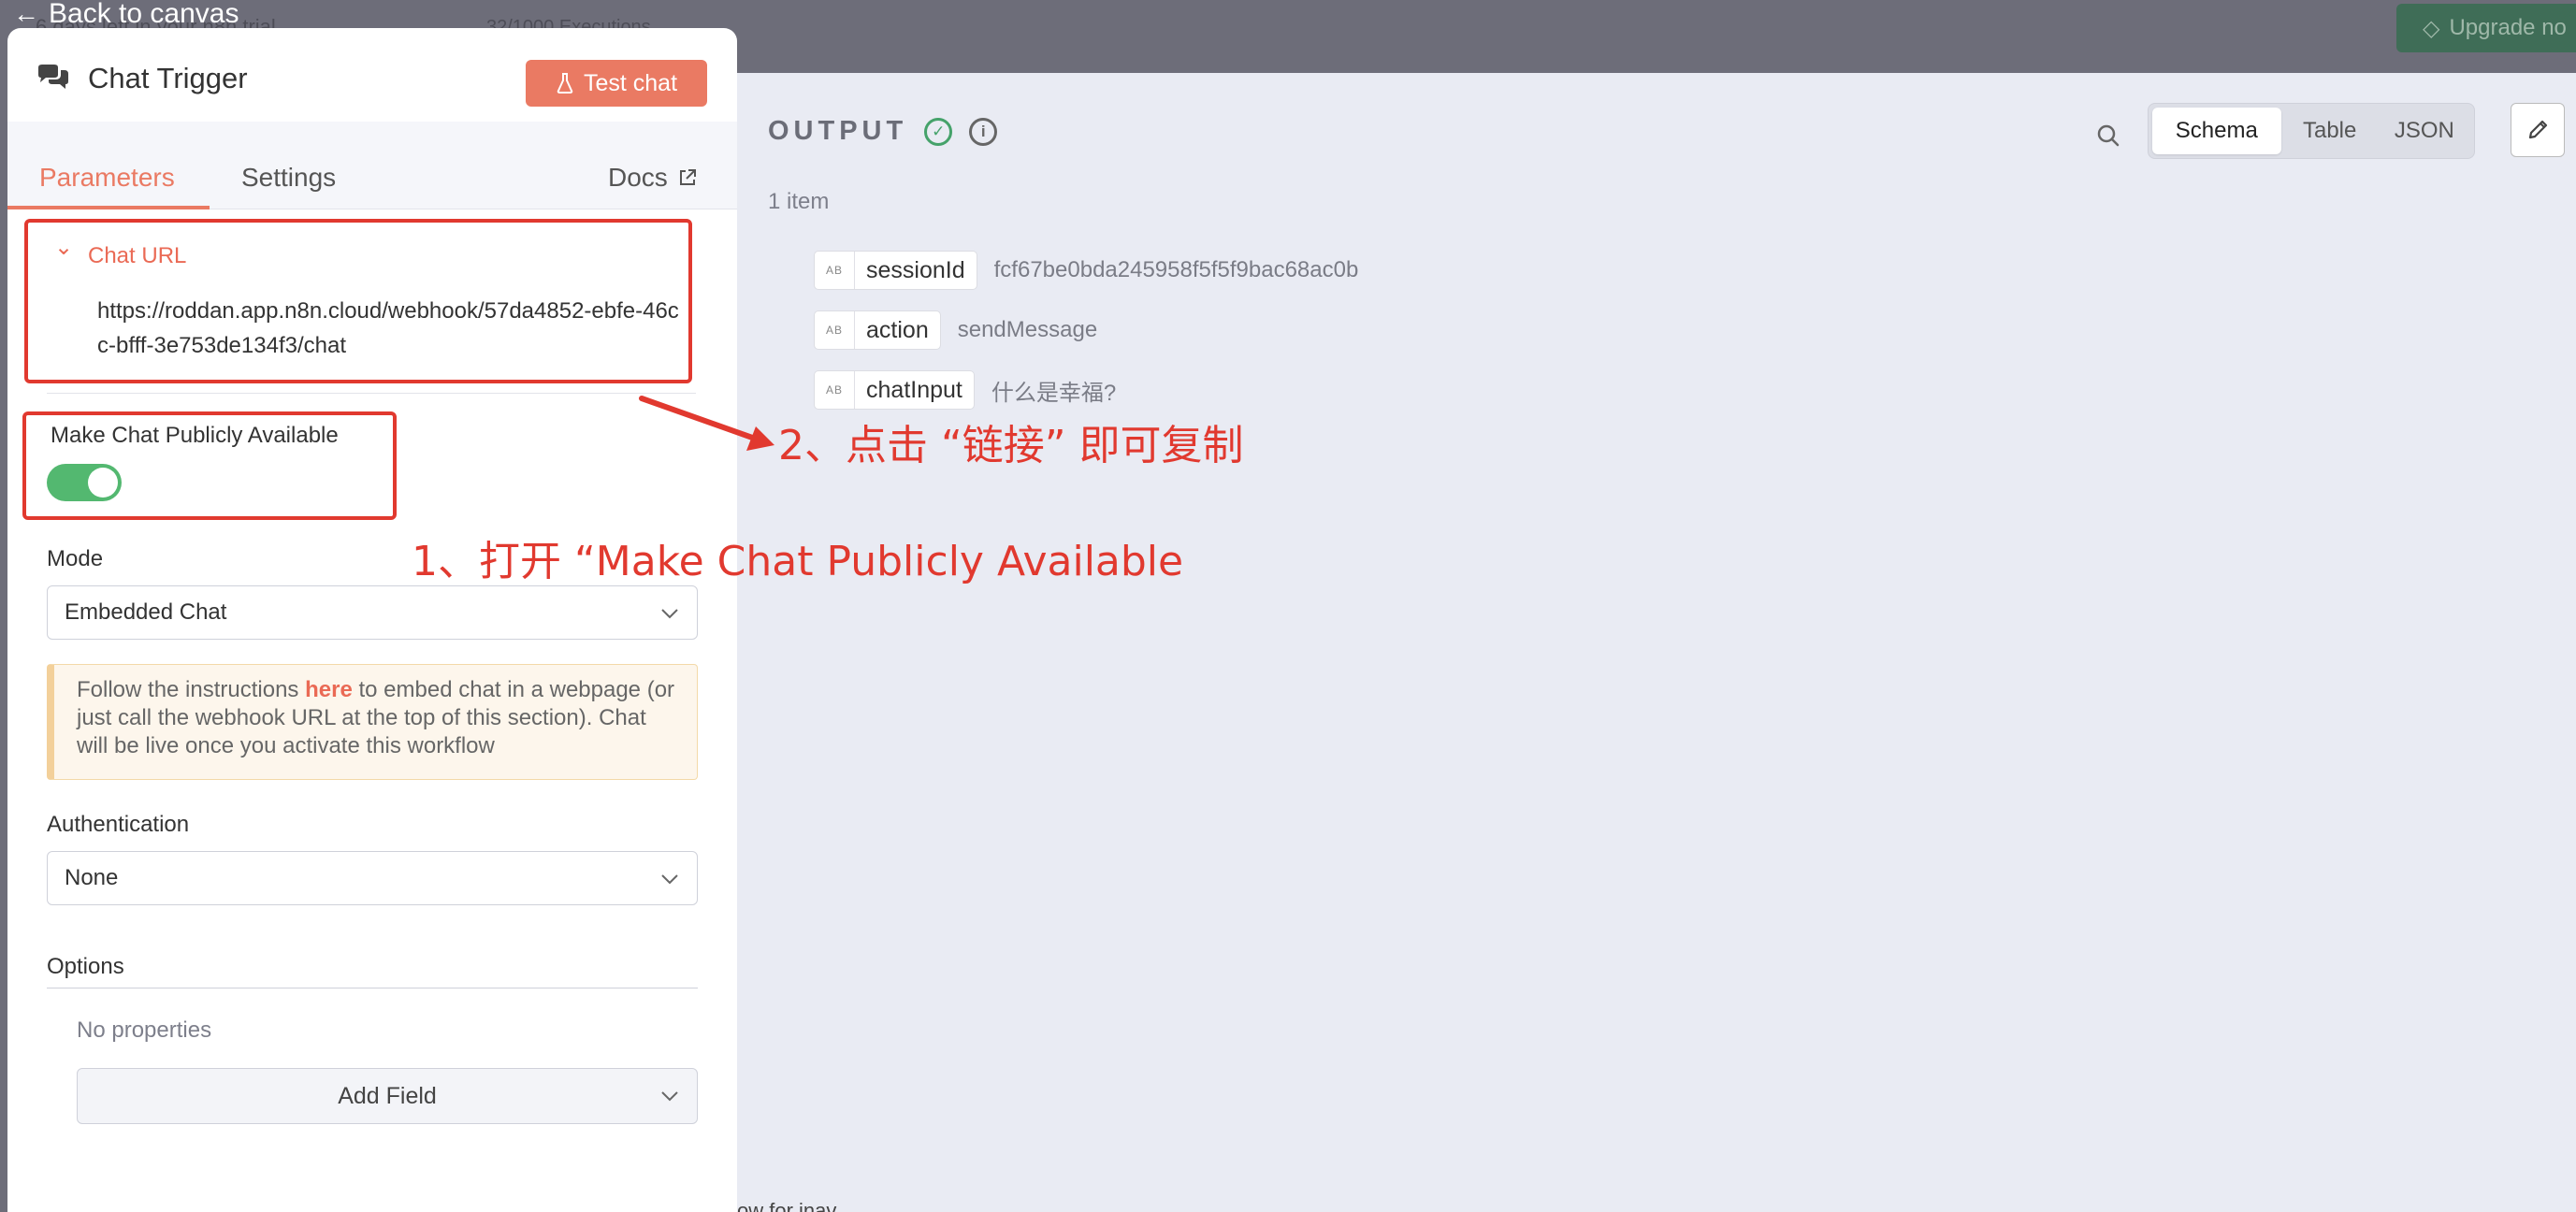 This screenshot has height=1212, width=2576. Describe the element at coordinates (373, 613) in the screenshot. I see `mode-select: Embedded Chat` at that location.